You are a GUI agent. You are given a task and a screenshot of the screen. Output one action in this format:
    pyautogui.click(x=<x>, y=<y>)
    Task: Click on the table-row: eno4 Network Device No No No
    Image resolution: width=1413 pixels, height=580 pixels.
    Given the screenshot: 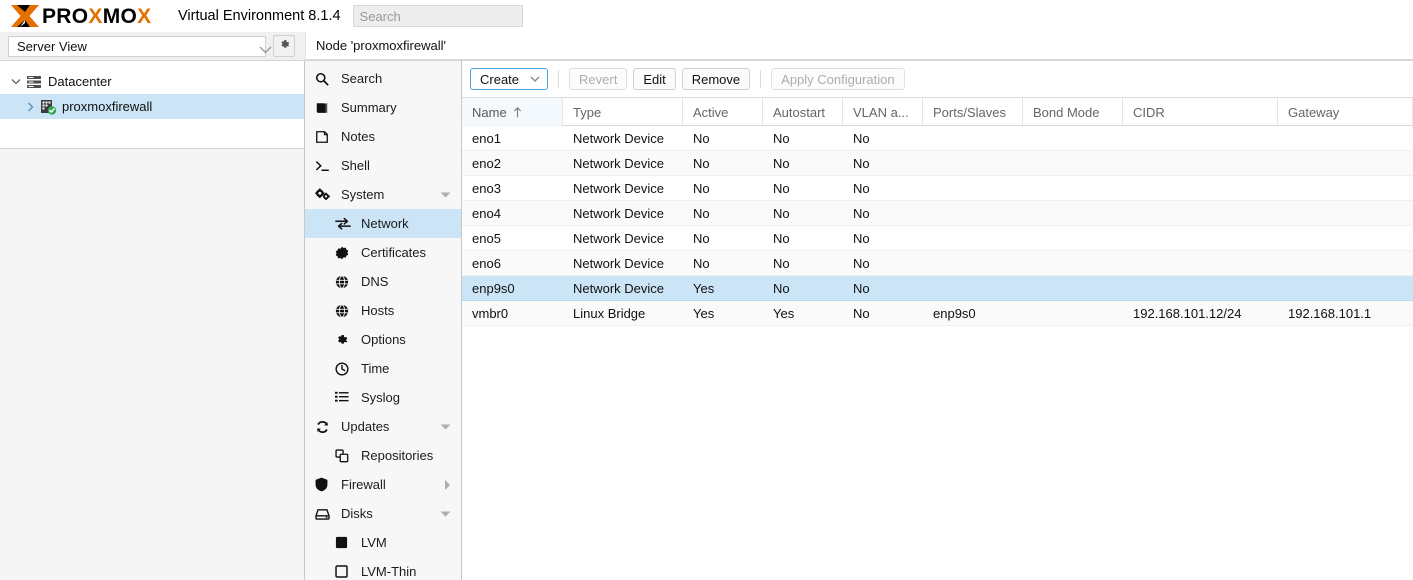 What is the action you would take?
    pyautogui.click(x=937, y=213)
    